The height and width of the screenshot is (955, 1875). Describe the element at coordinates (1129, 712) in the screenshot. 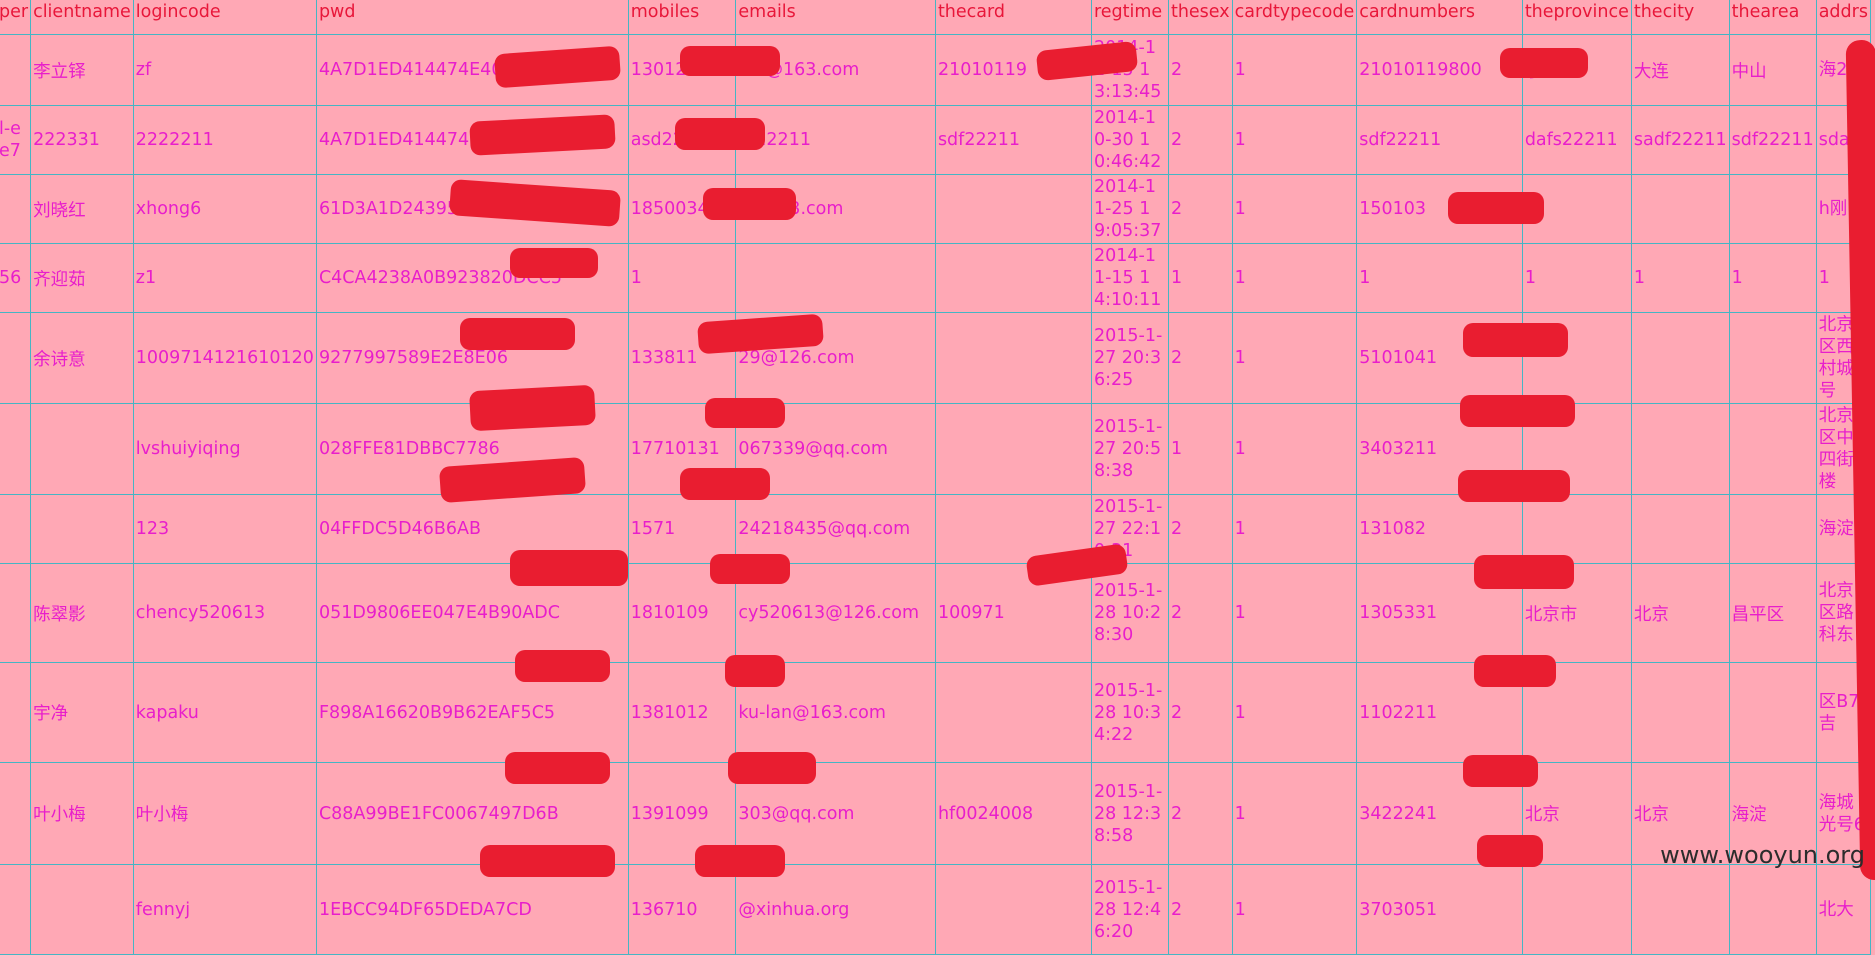

I see `cell-regtime: 2015-1-28 10:34:22` at that location.